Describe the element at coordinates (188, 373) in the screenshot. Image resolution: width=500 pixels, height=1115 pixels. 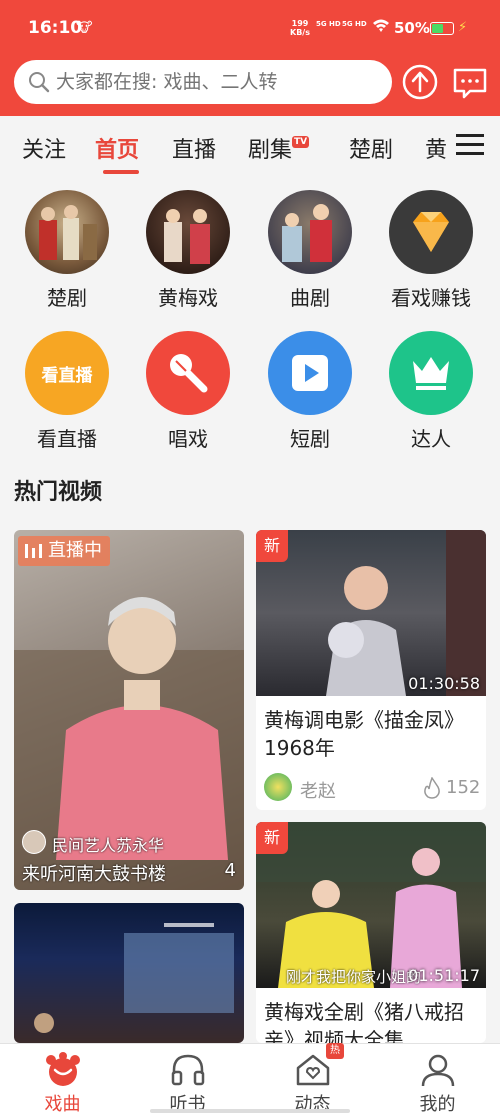
I see `microphone-icon` at that location.